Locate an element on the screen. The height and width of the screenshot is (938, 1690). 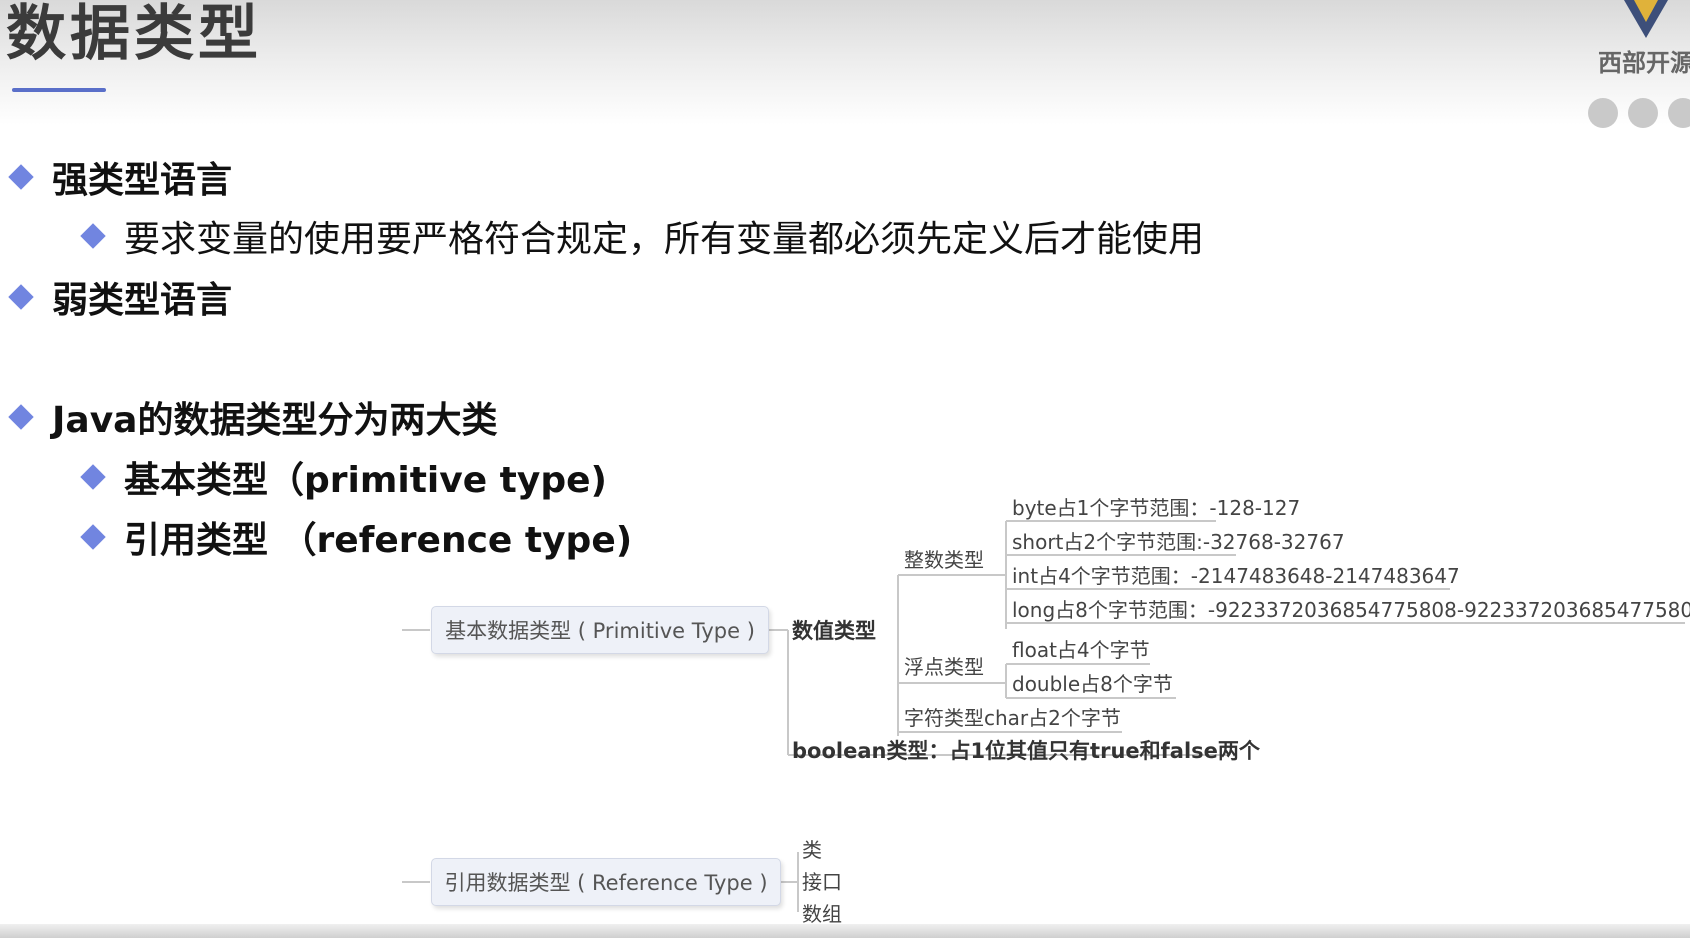
node-label: 引用数据类型 ( Reference Type ) is located at coordinates (606, 883).